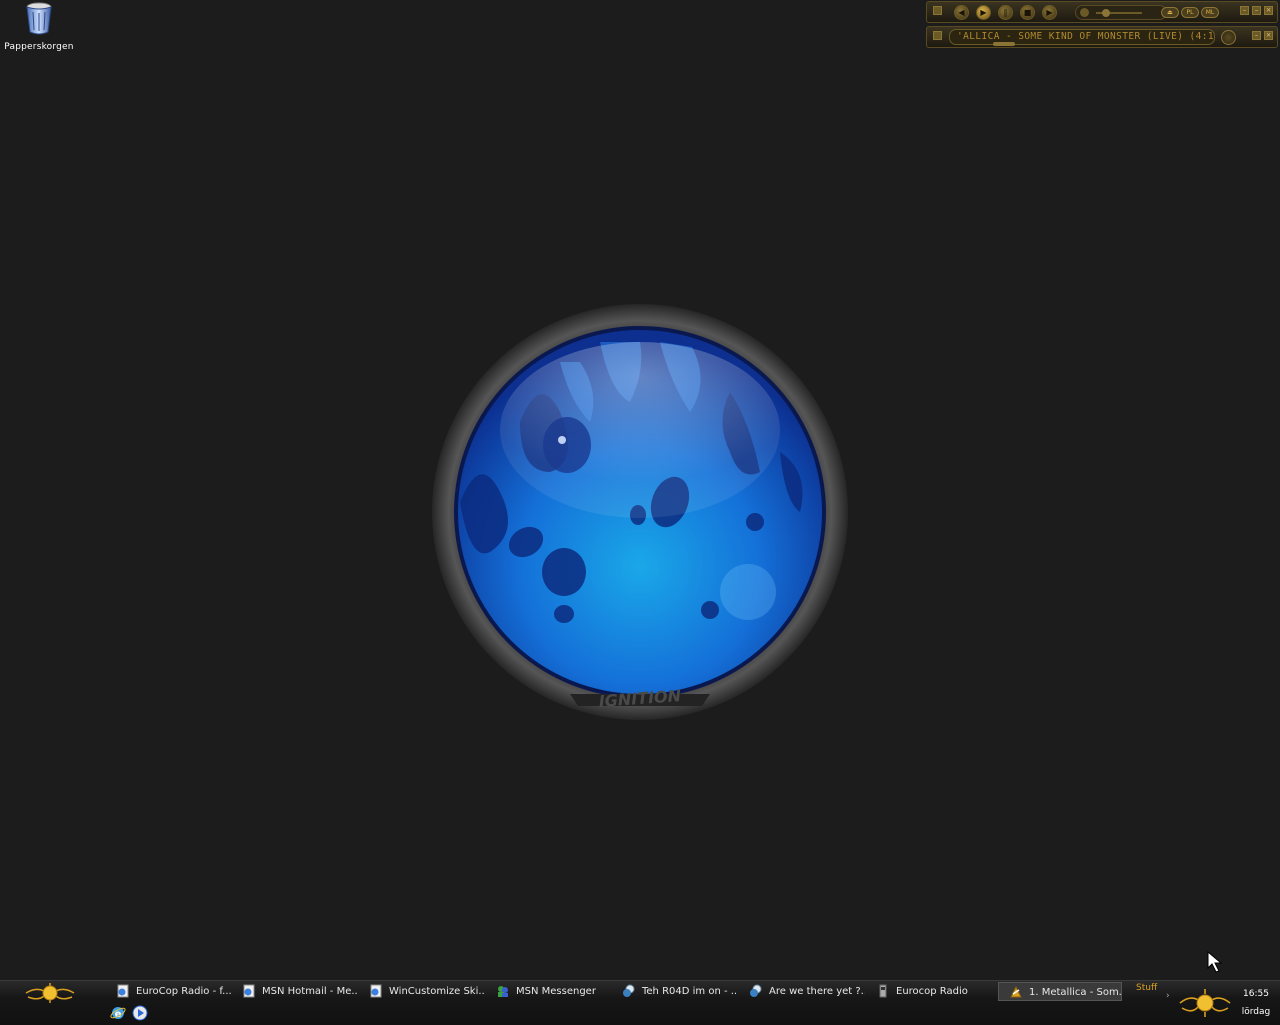 Image resolution: width=1280 pixels, height=1025 pixels. What do you see at coordinates (1004, 44) in the screenshot?
I see `seek-bar` at bounding box center [1004, 44].